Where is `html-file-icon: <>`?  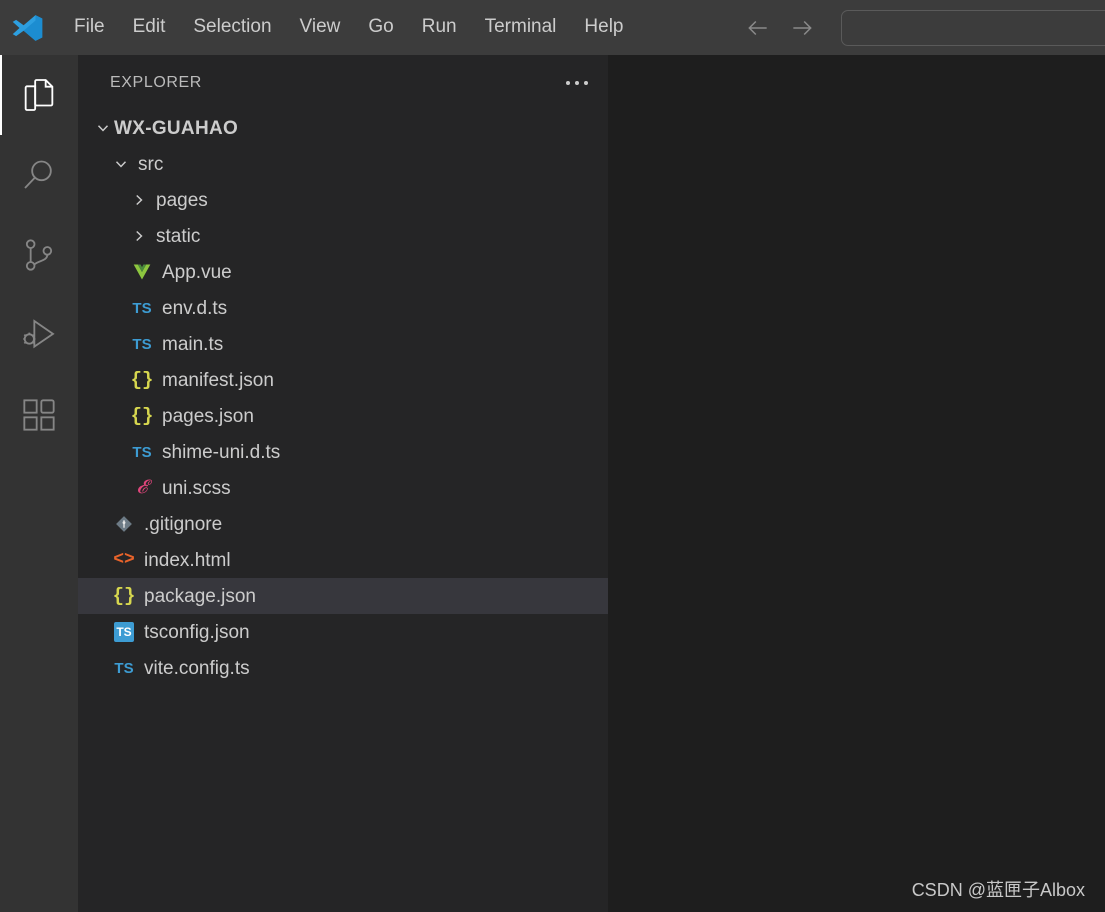
html-file-icon: <> is located at coordinates (124, 560).